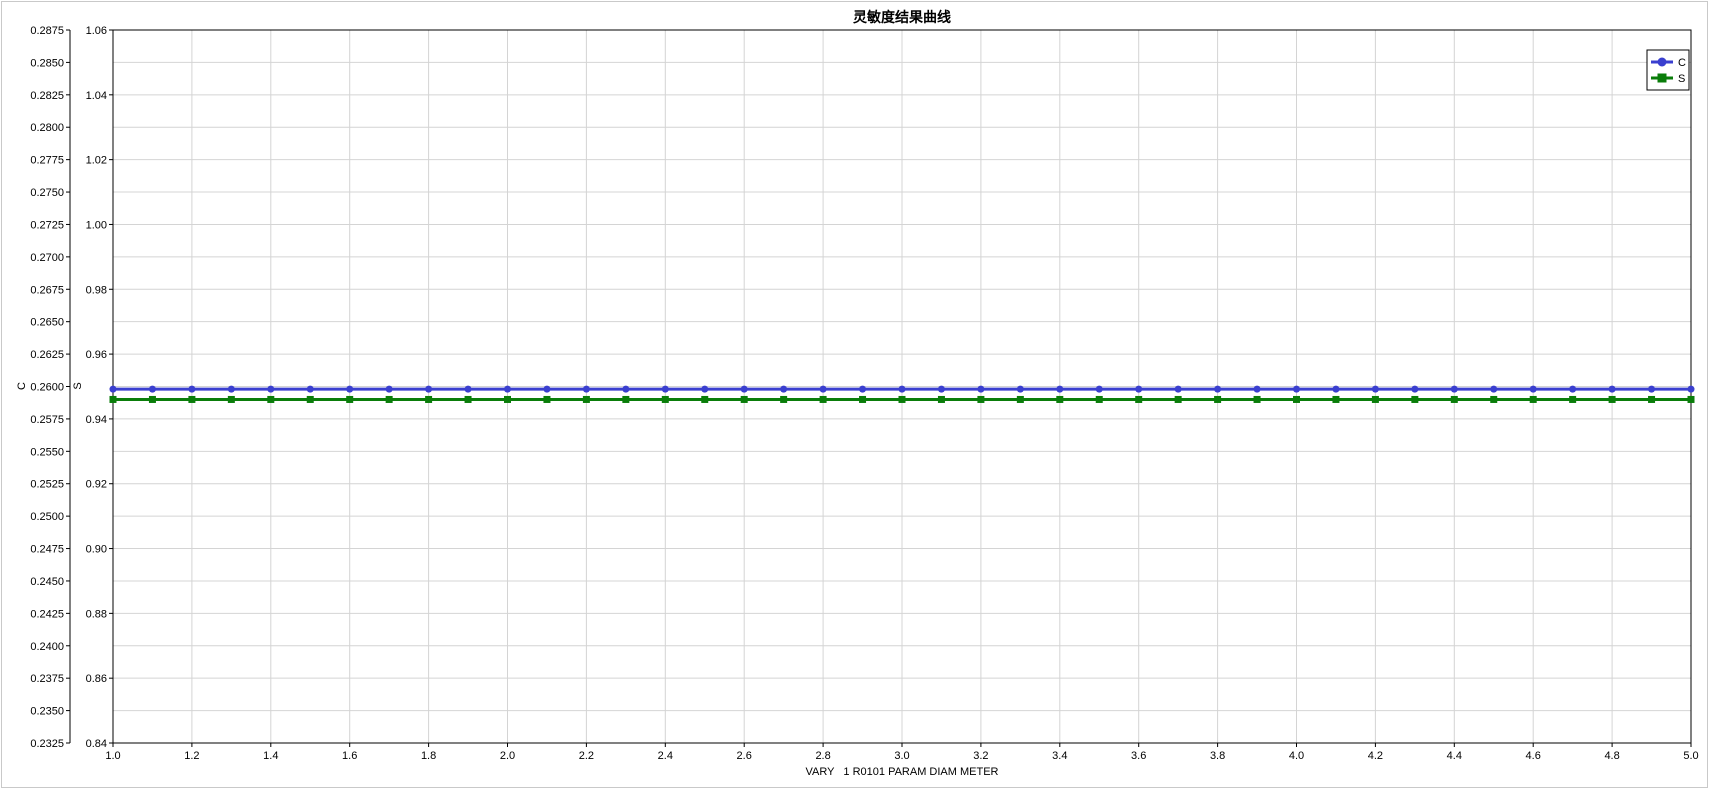 Image resolution: width=1711 pixels, height=791 pixels. I want to click on x-tick-label: 5.0, so click(1690, 756).